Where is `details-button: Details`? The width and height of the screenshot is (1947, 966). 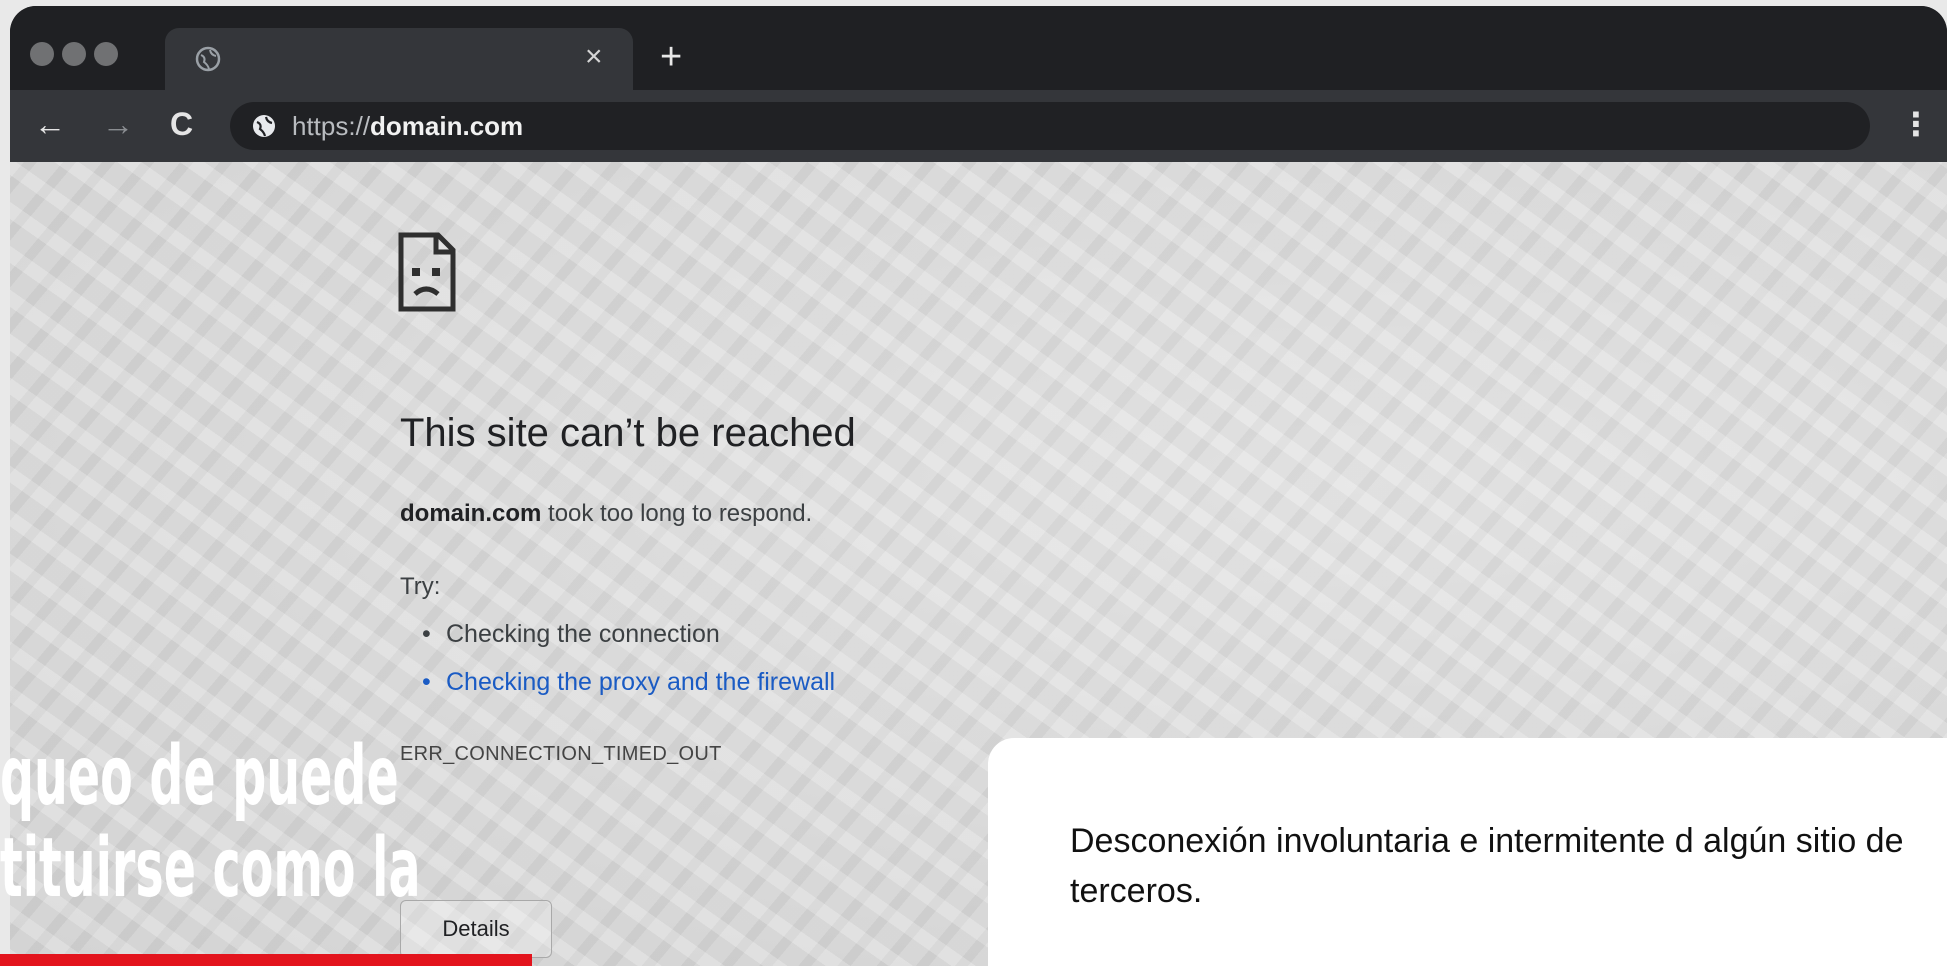 details-button: Details is located at coordinates (476, 929).